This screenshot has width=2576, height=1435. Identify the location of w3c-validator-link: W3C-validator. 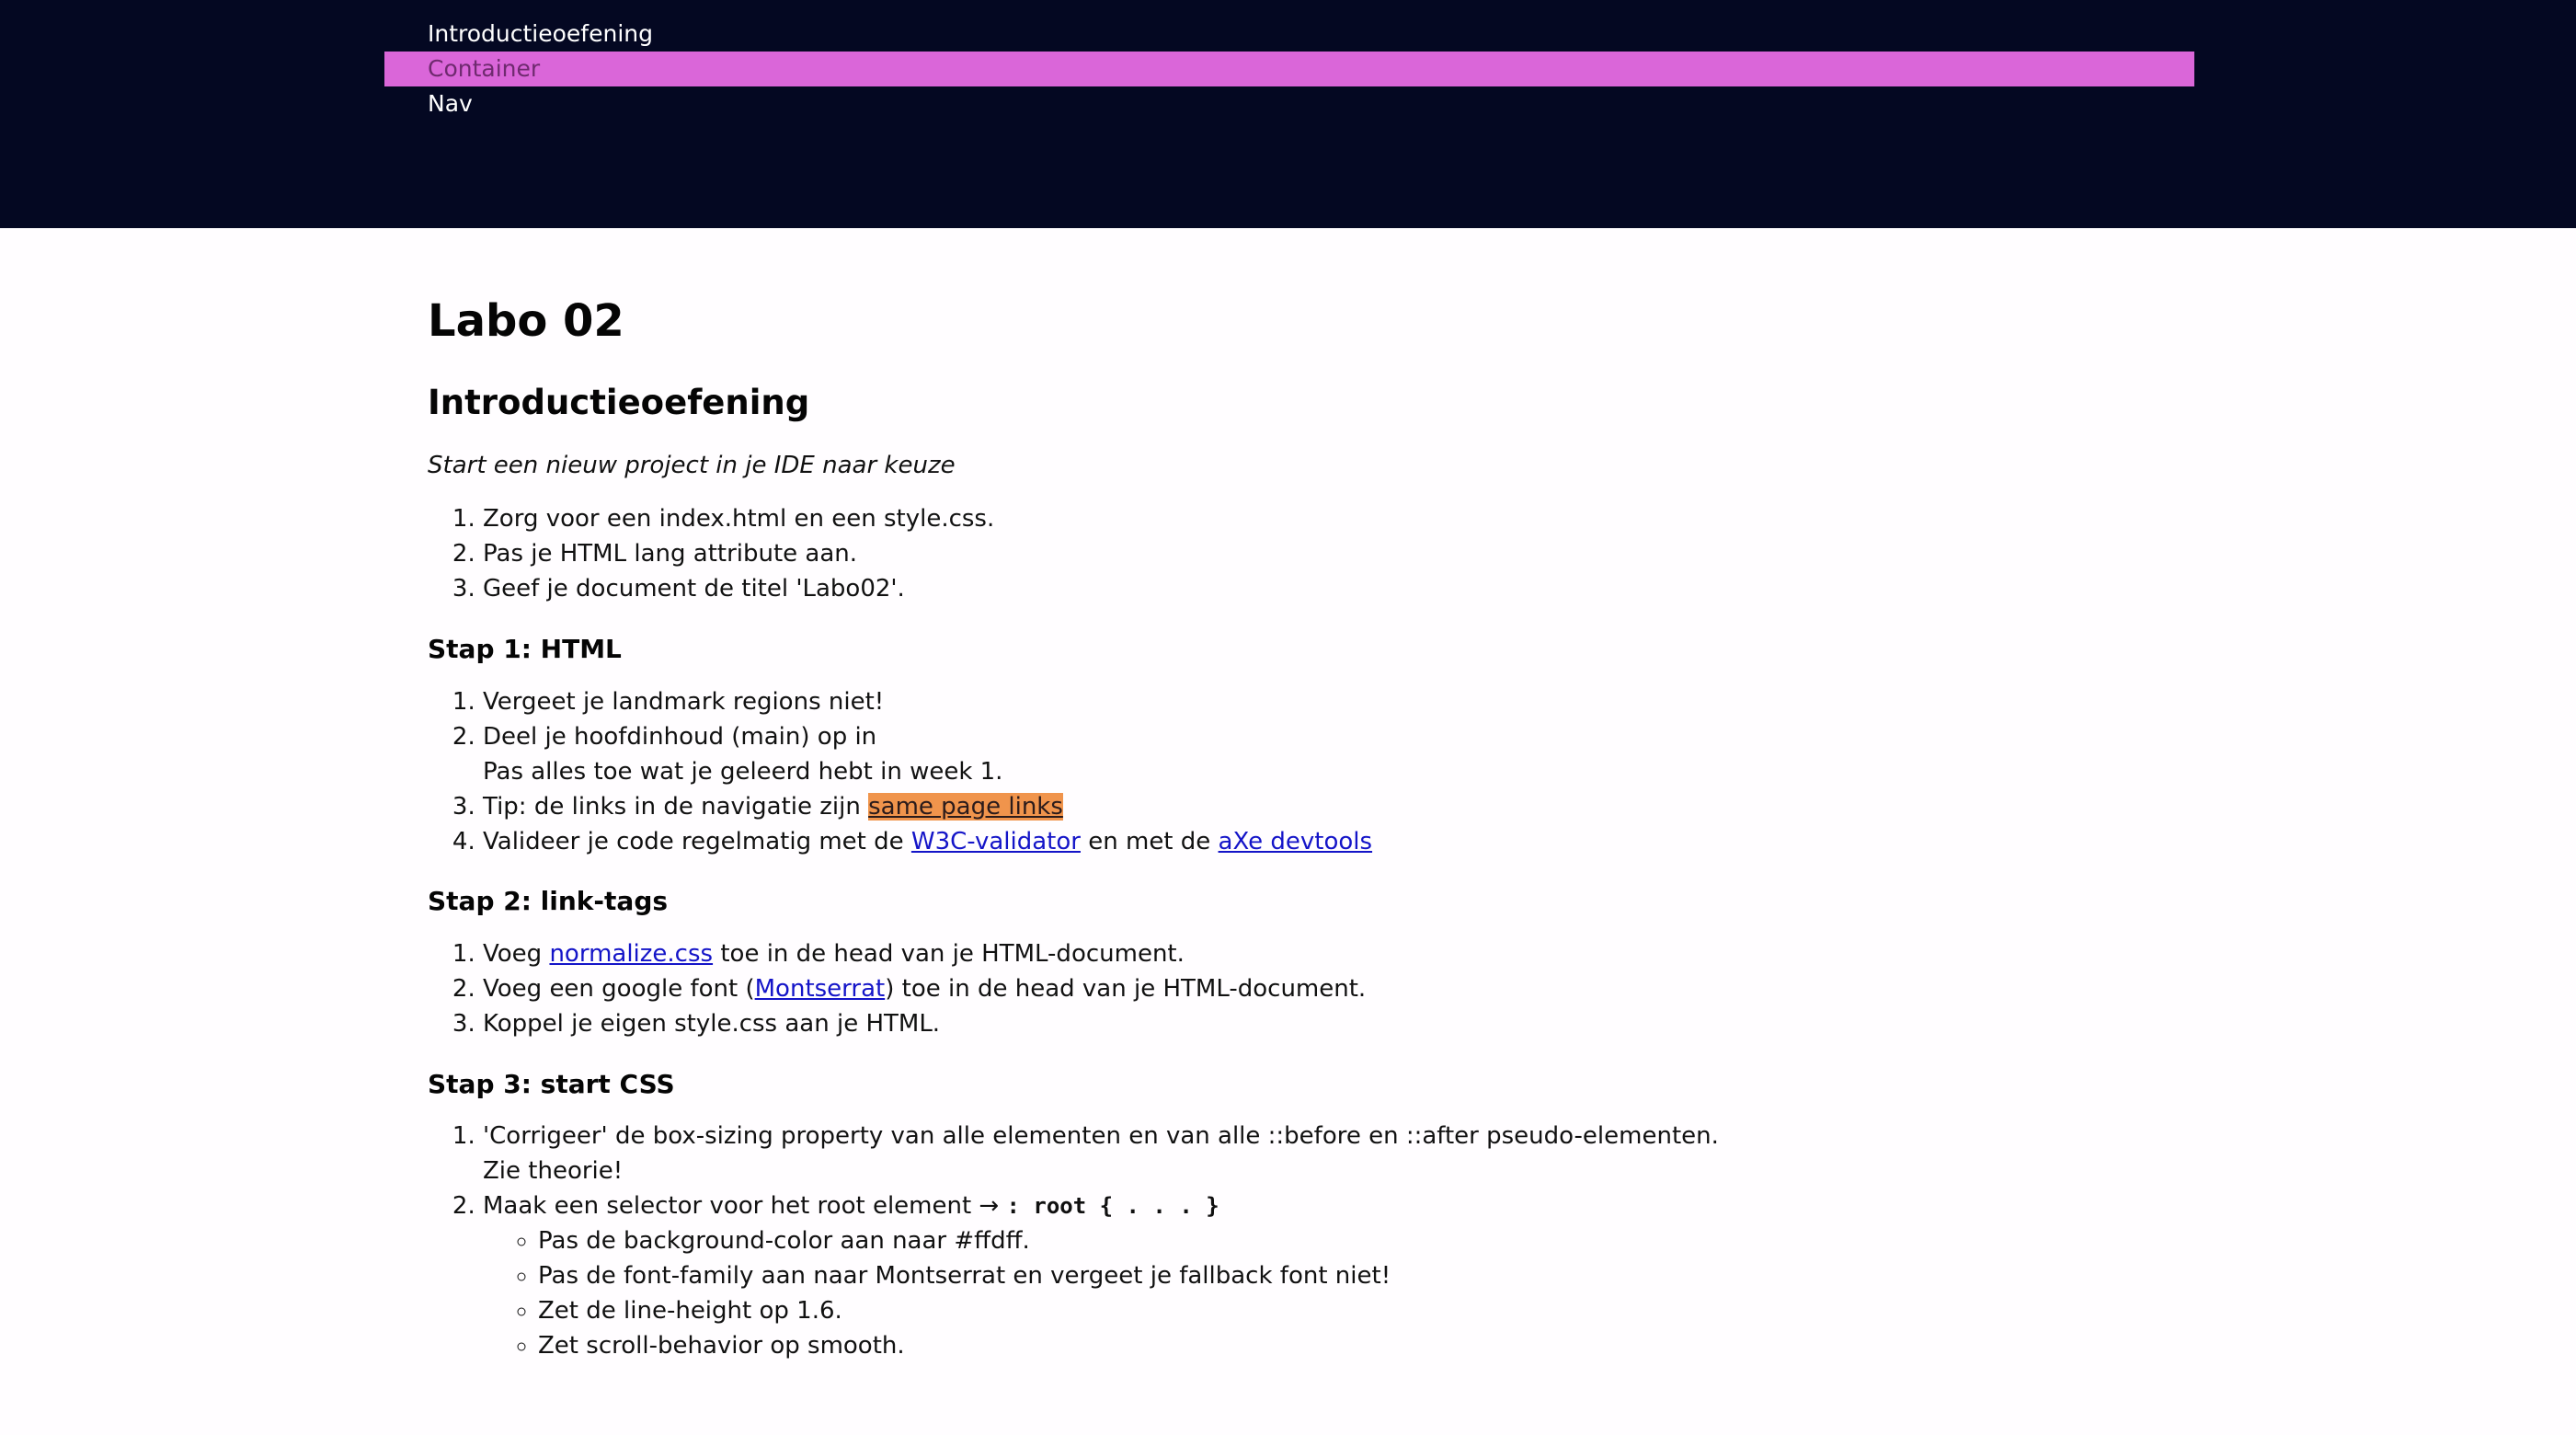
(996, 841).